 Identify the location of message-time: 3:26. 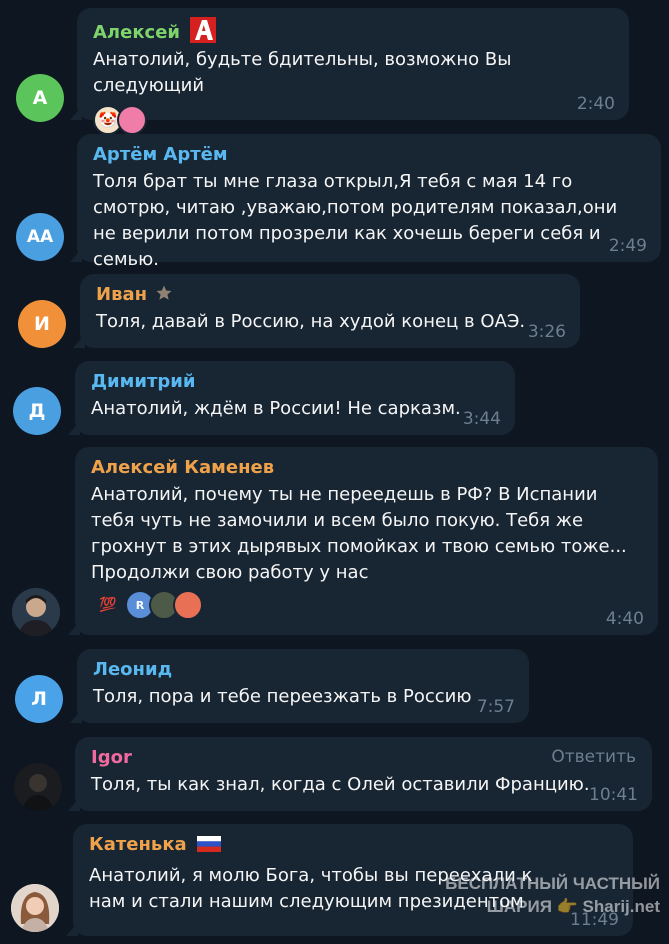
(546, 332).